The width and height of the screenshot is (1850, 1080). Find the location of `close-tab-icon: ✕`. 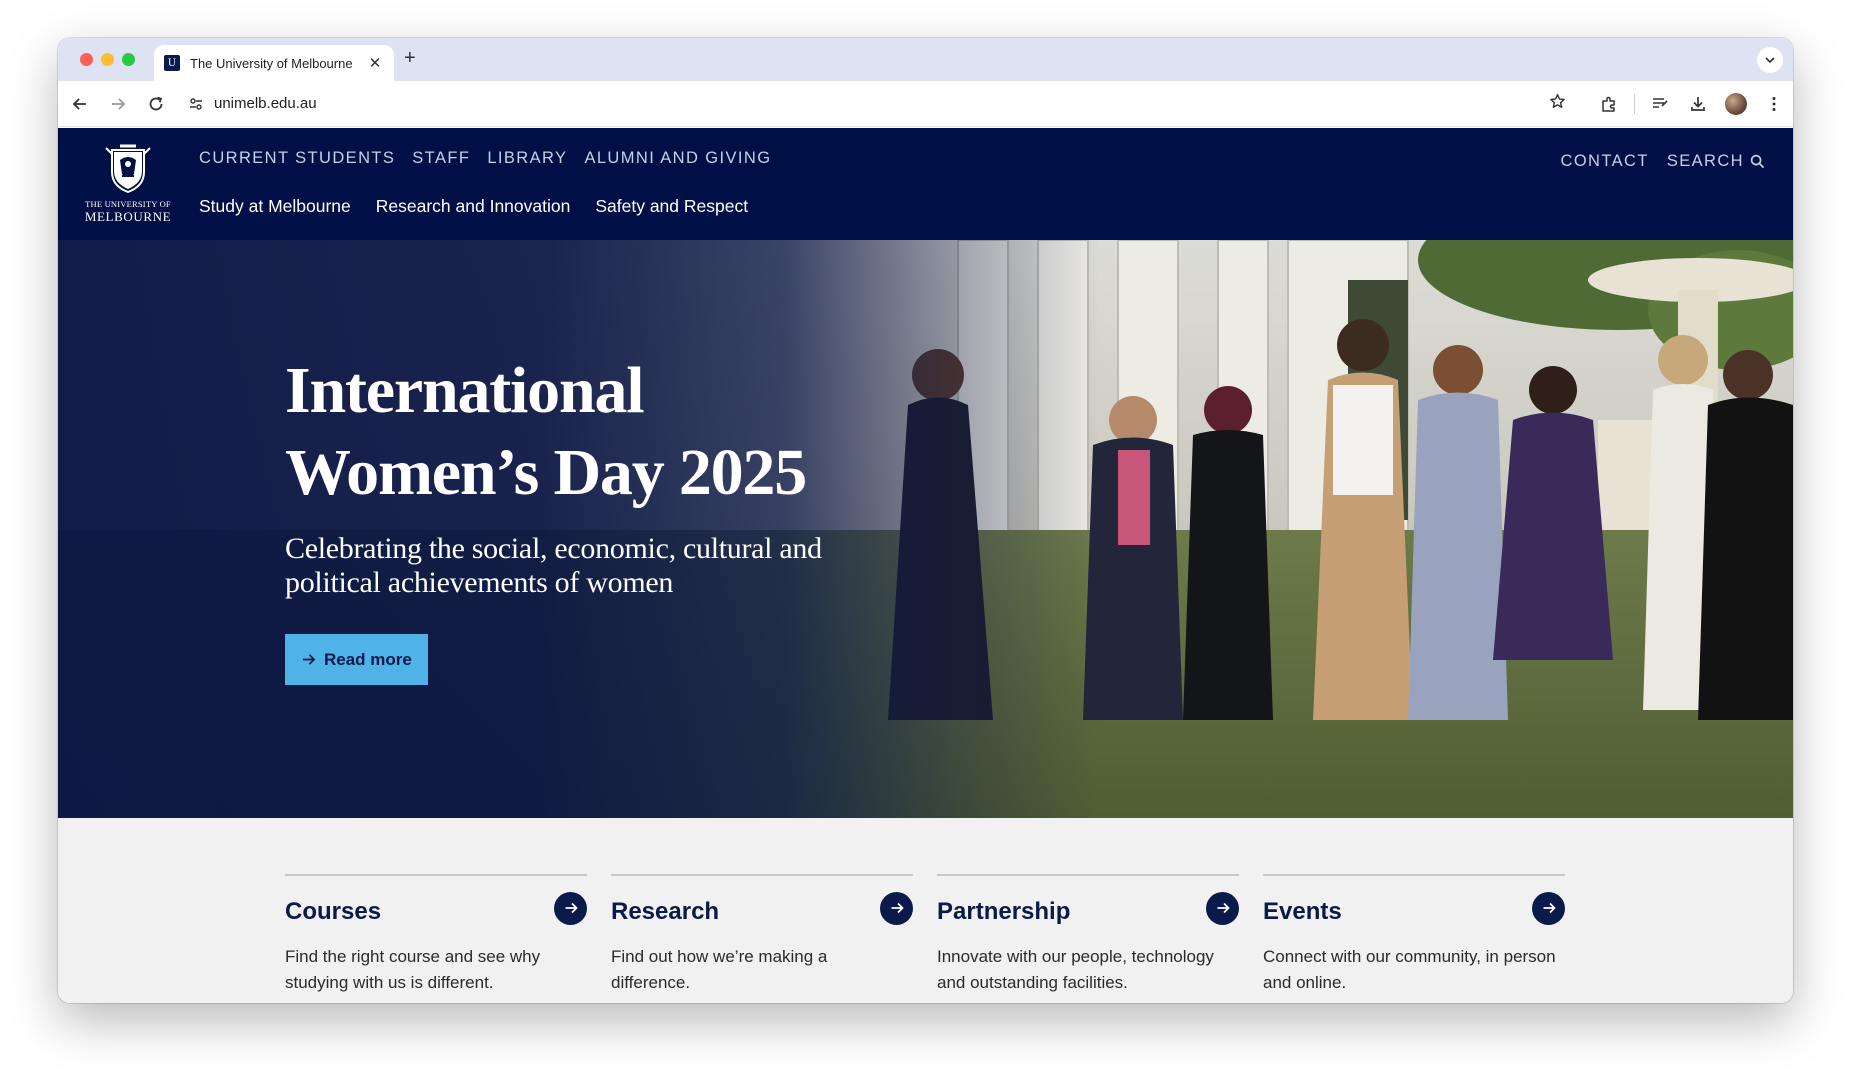

close-tab-icon: ✕ is located at coordinates (375, 63).